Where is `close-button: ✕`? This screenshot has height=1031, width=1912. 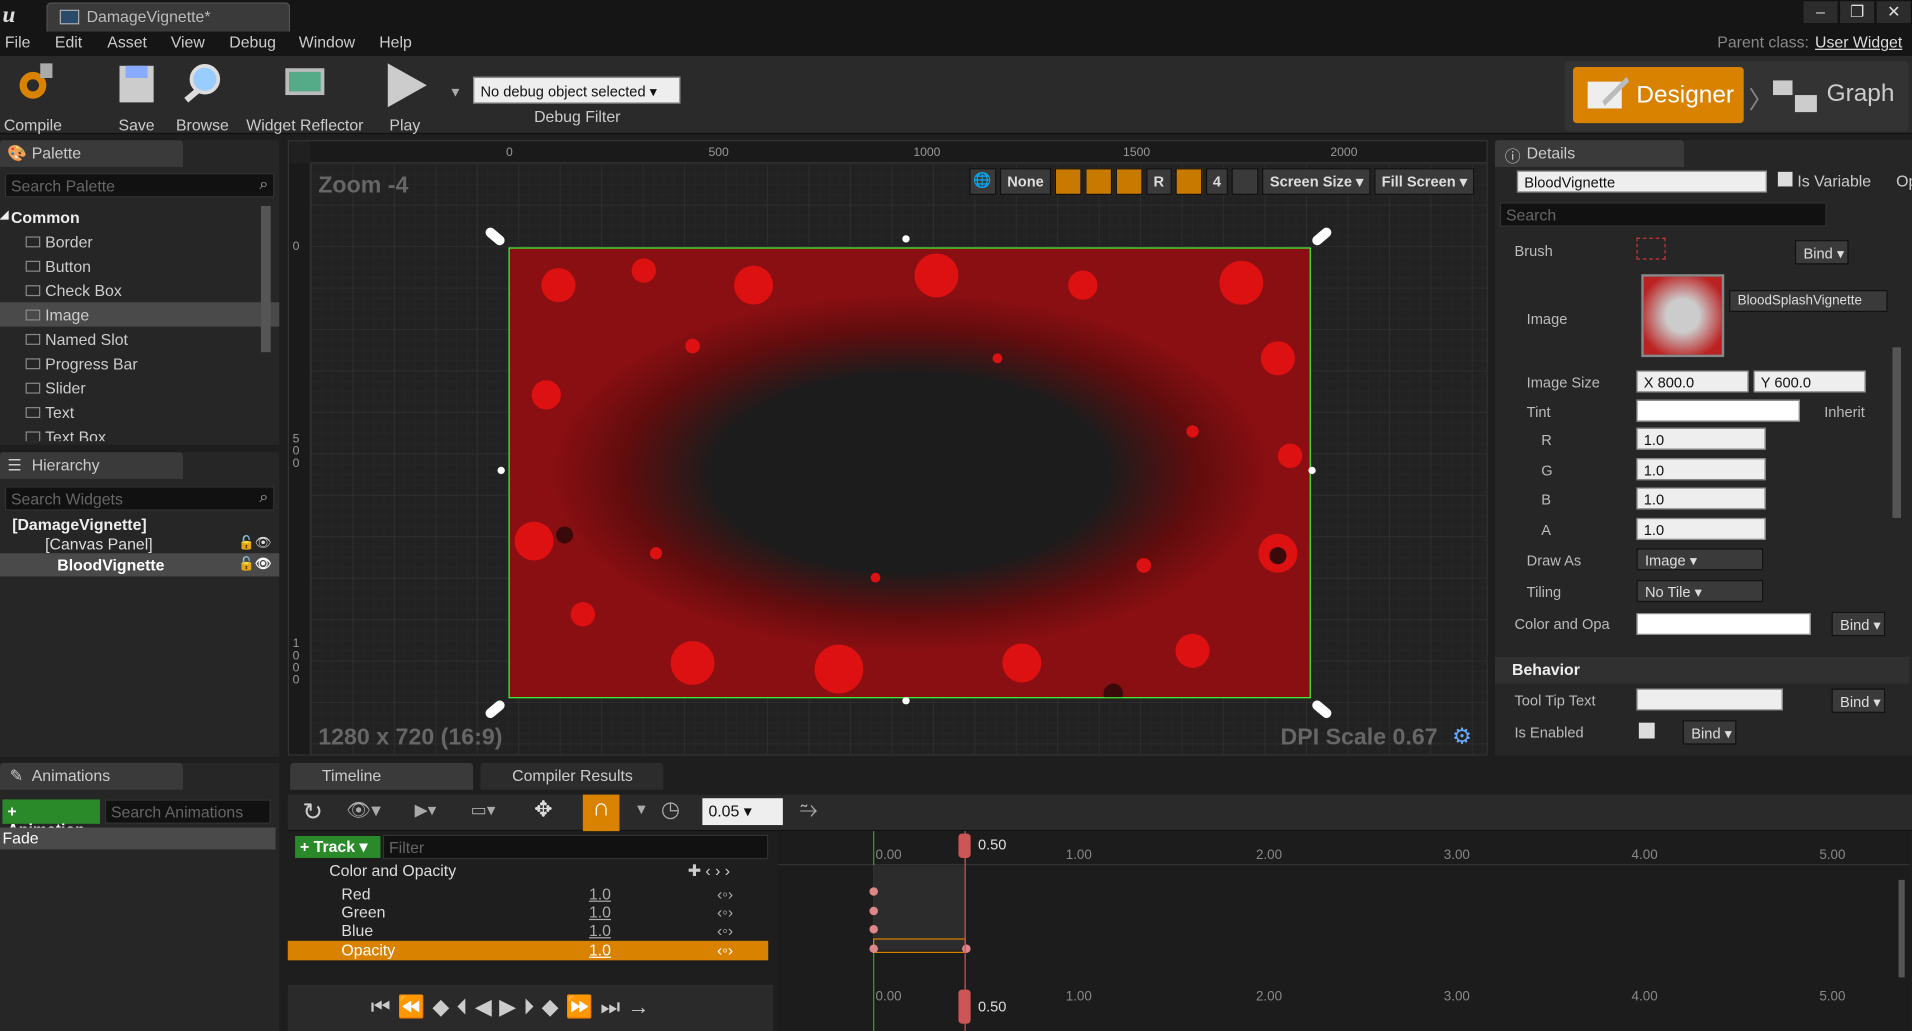
close-button: ✕ is located at coordinates (1893, 12).